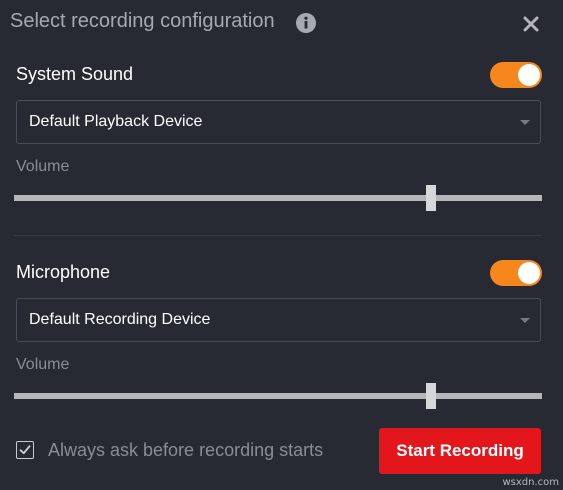  What do you see at coordinates (306, 23) in the screenshot?
I see `info-icon` at bounding box center [306, 23].